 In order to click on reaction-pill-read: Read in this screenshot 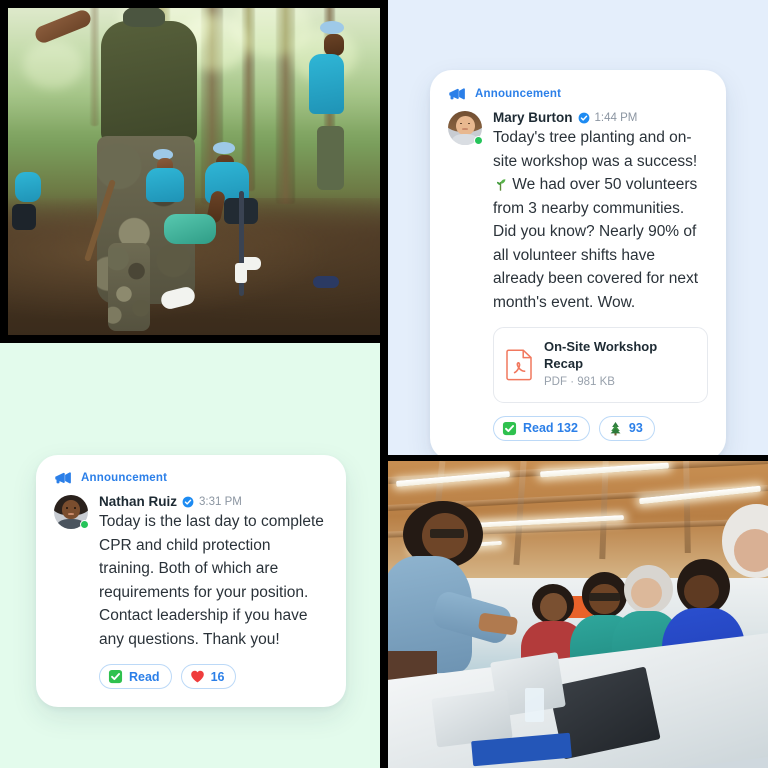, I will do `click(135, 677)`.